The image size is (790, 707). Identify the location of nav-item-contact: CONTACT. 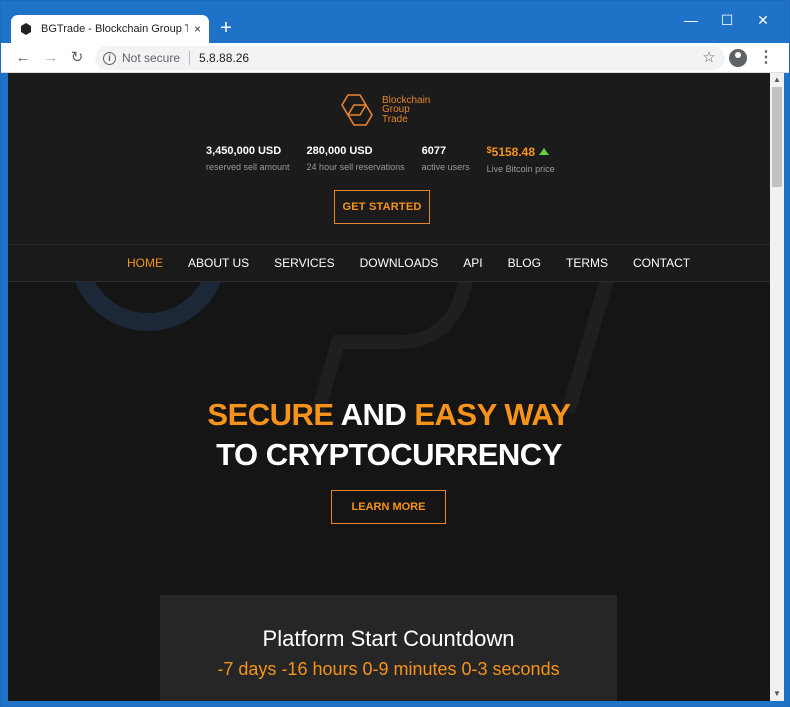
(661, 263).